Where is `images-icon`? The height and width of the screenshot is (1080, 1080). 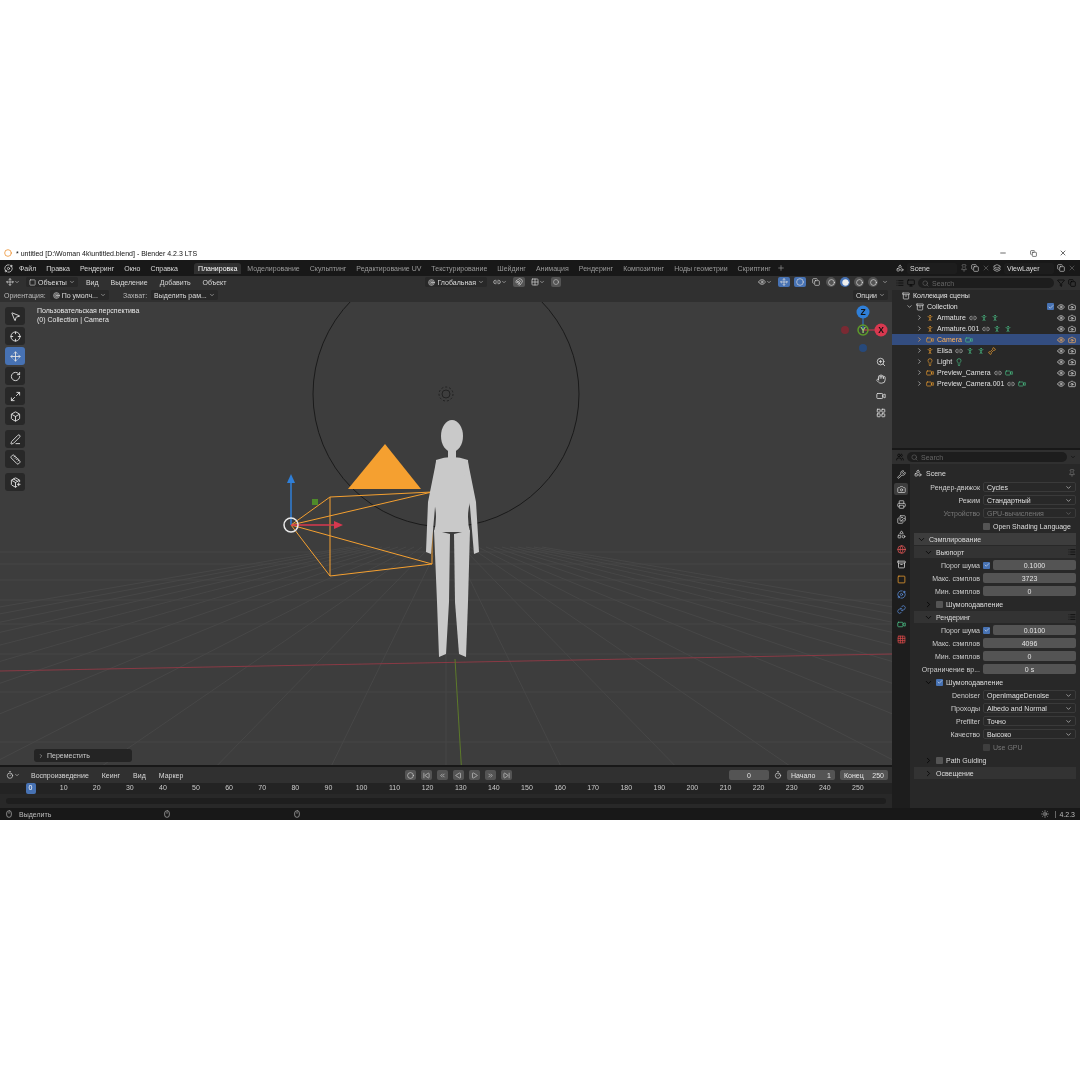
images-icon is located at coordinates (901, 519).